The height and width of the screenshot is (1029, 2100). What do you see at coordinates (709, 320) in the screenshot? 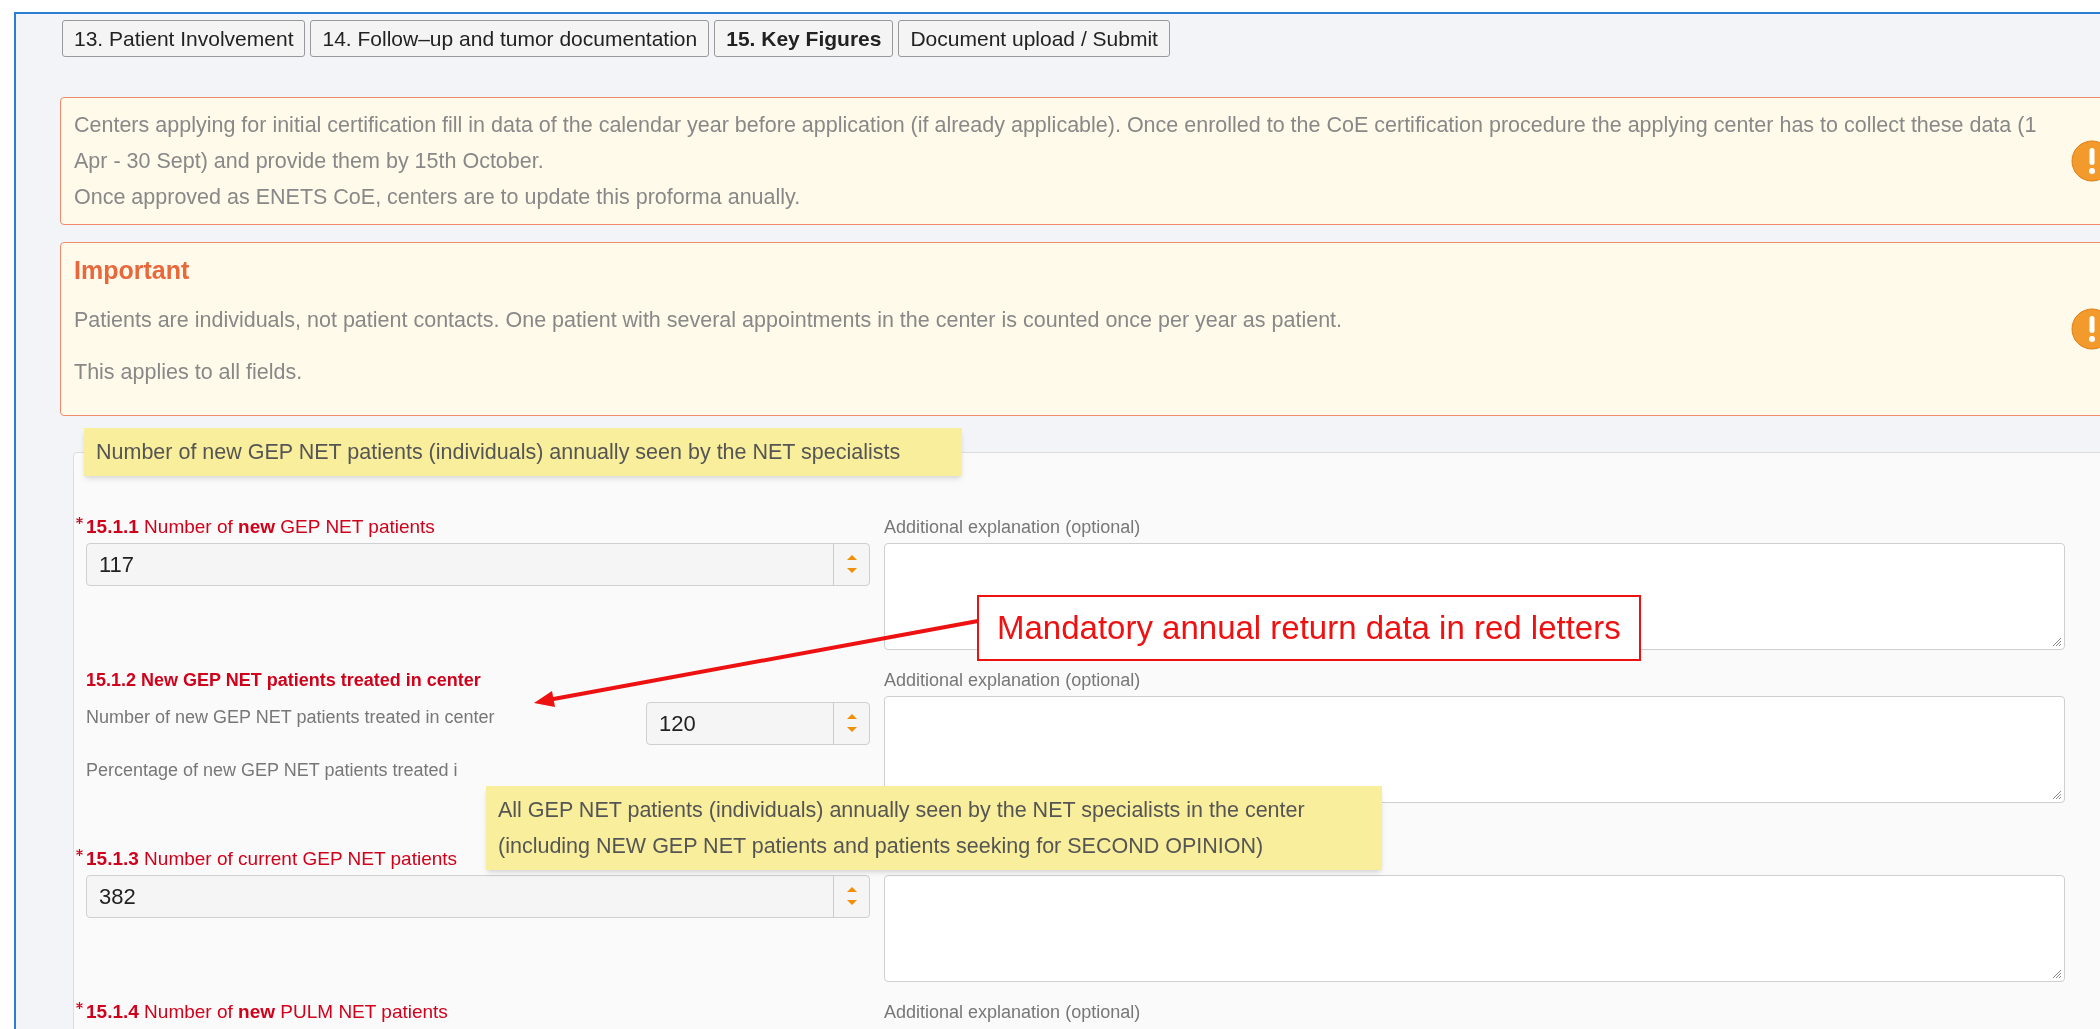
I see `notice-text: Patients are individuals, not patient contacts. One patient with several appointments in the center is counted once per year as patient.` at bounding box center [709, 320].